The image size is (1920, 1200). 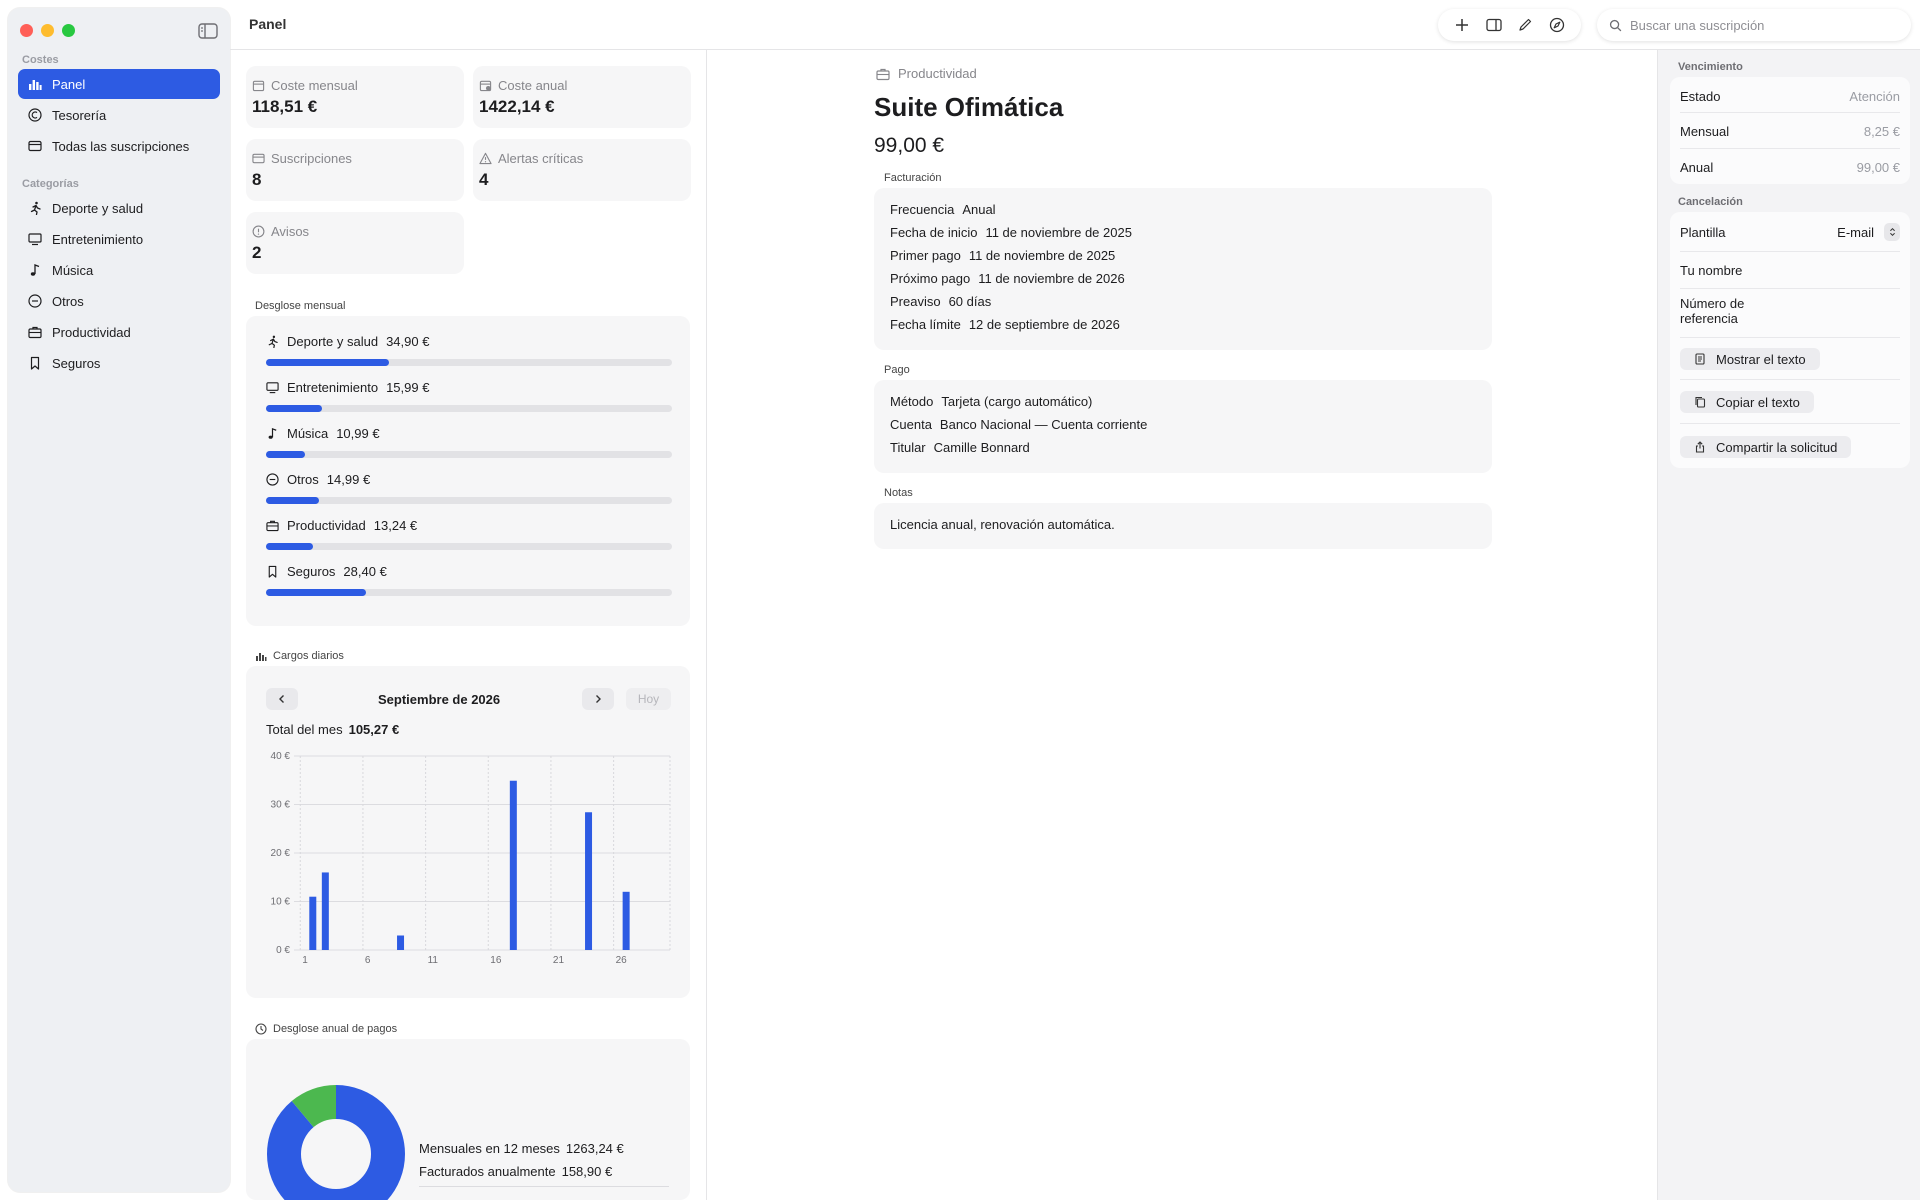 What do you see at coordinates (1493, 25) in the screenshot?
I see `inspector-toggle-icon` at bounding box center [1493, 25].